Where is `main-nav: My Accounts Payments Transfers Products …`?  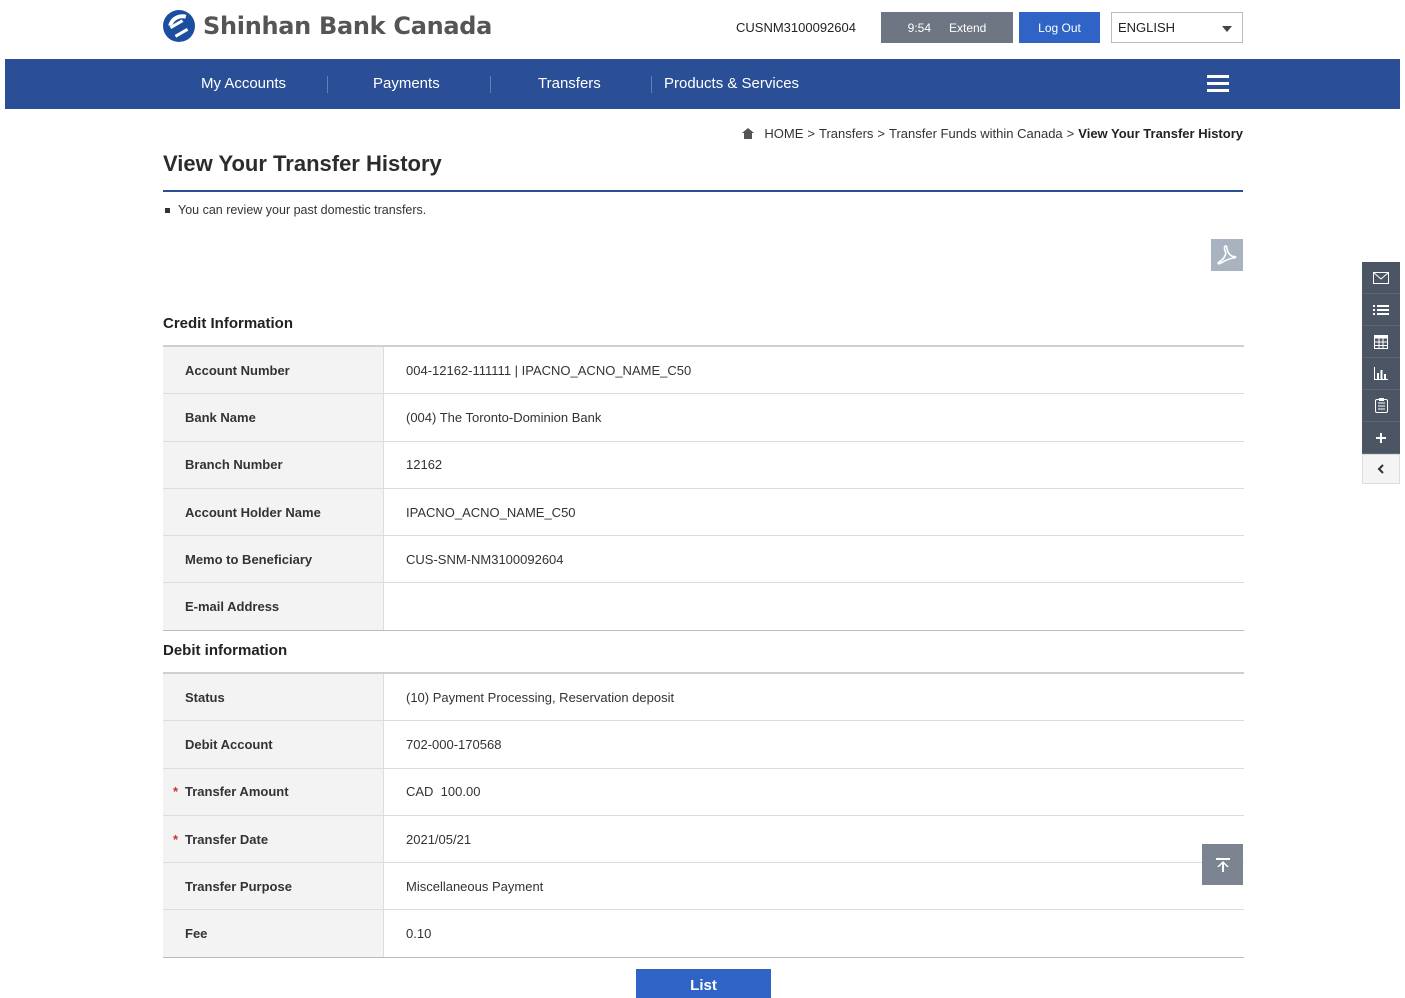
main-nav: My Accounts Payments Transfers Products … is located at coordinates (702, 84).